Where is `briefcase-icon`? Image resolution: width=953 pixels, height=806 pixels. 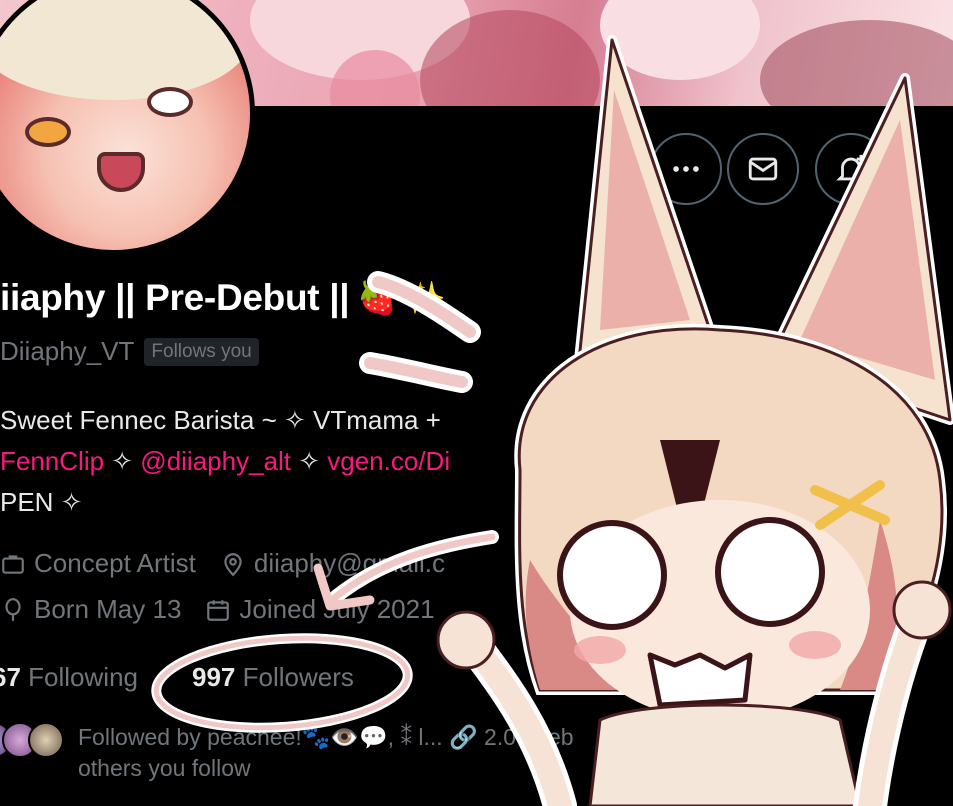 briefcase-icon is located at coordinates (13, 564).